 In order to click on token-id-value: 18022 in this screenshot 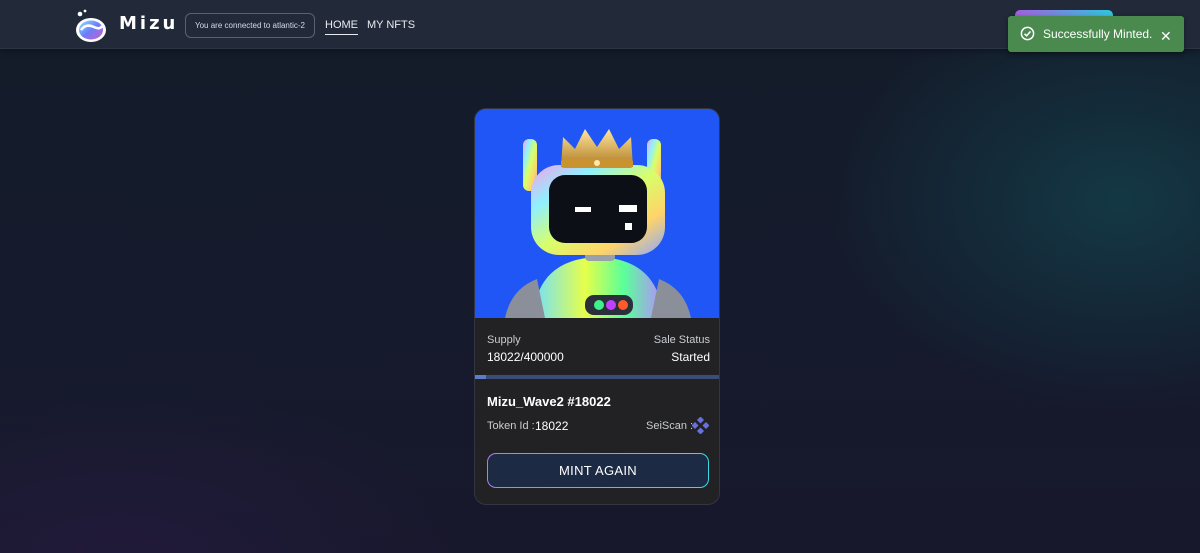, I will do `click(552, 426)`.